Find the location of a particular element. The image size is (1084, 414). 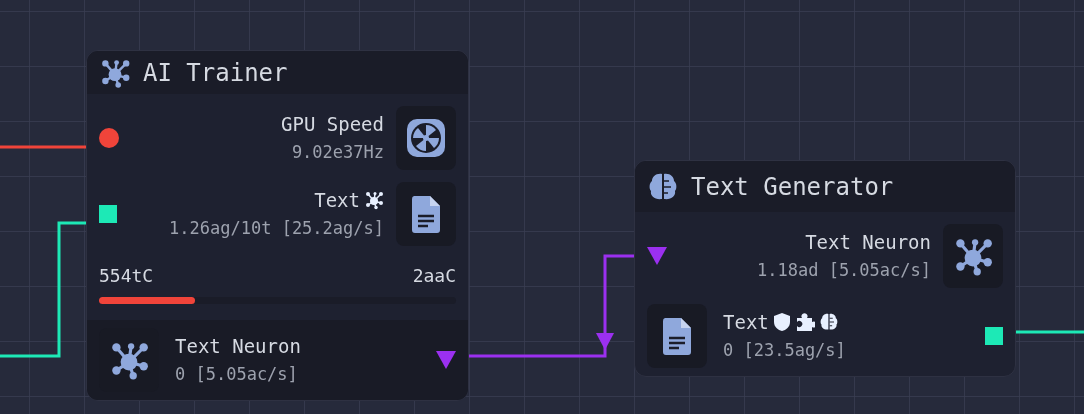

progress-start: 554tC is located at coordinates (126, 276).